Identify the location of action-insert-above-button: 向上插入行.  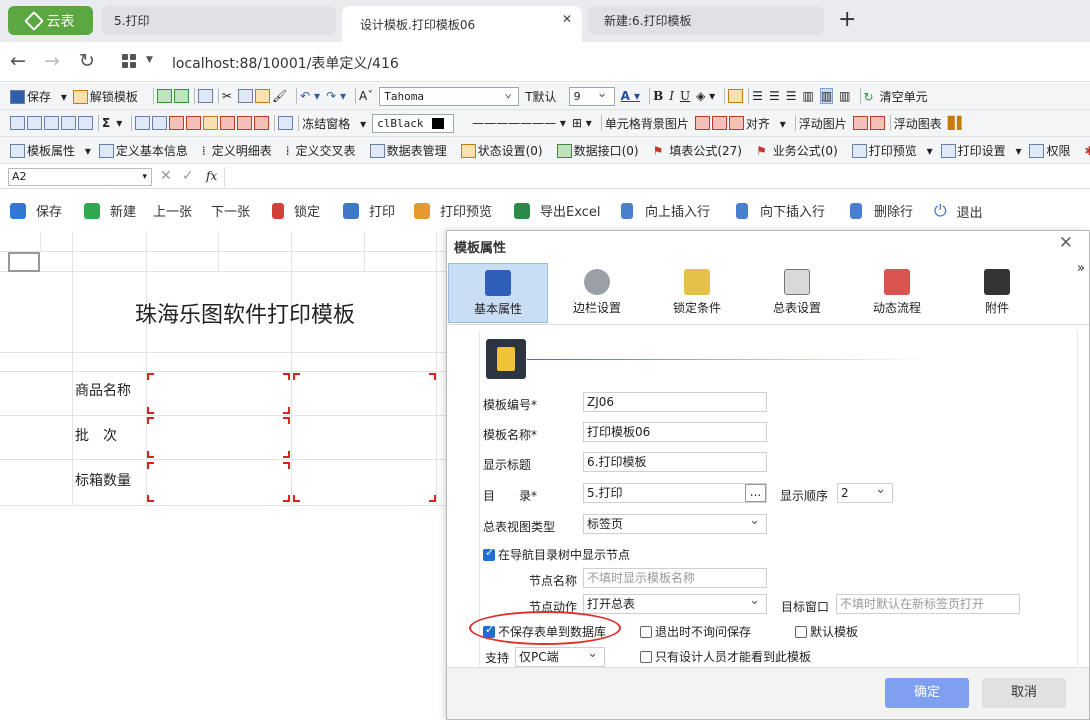
(665, 210).